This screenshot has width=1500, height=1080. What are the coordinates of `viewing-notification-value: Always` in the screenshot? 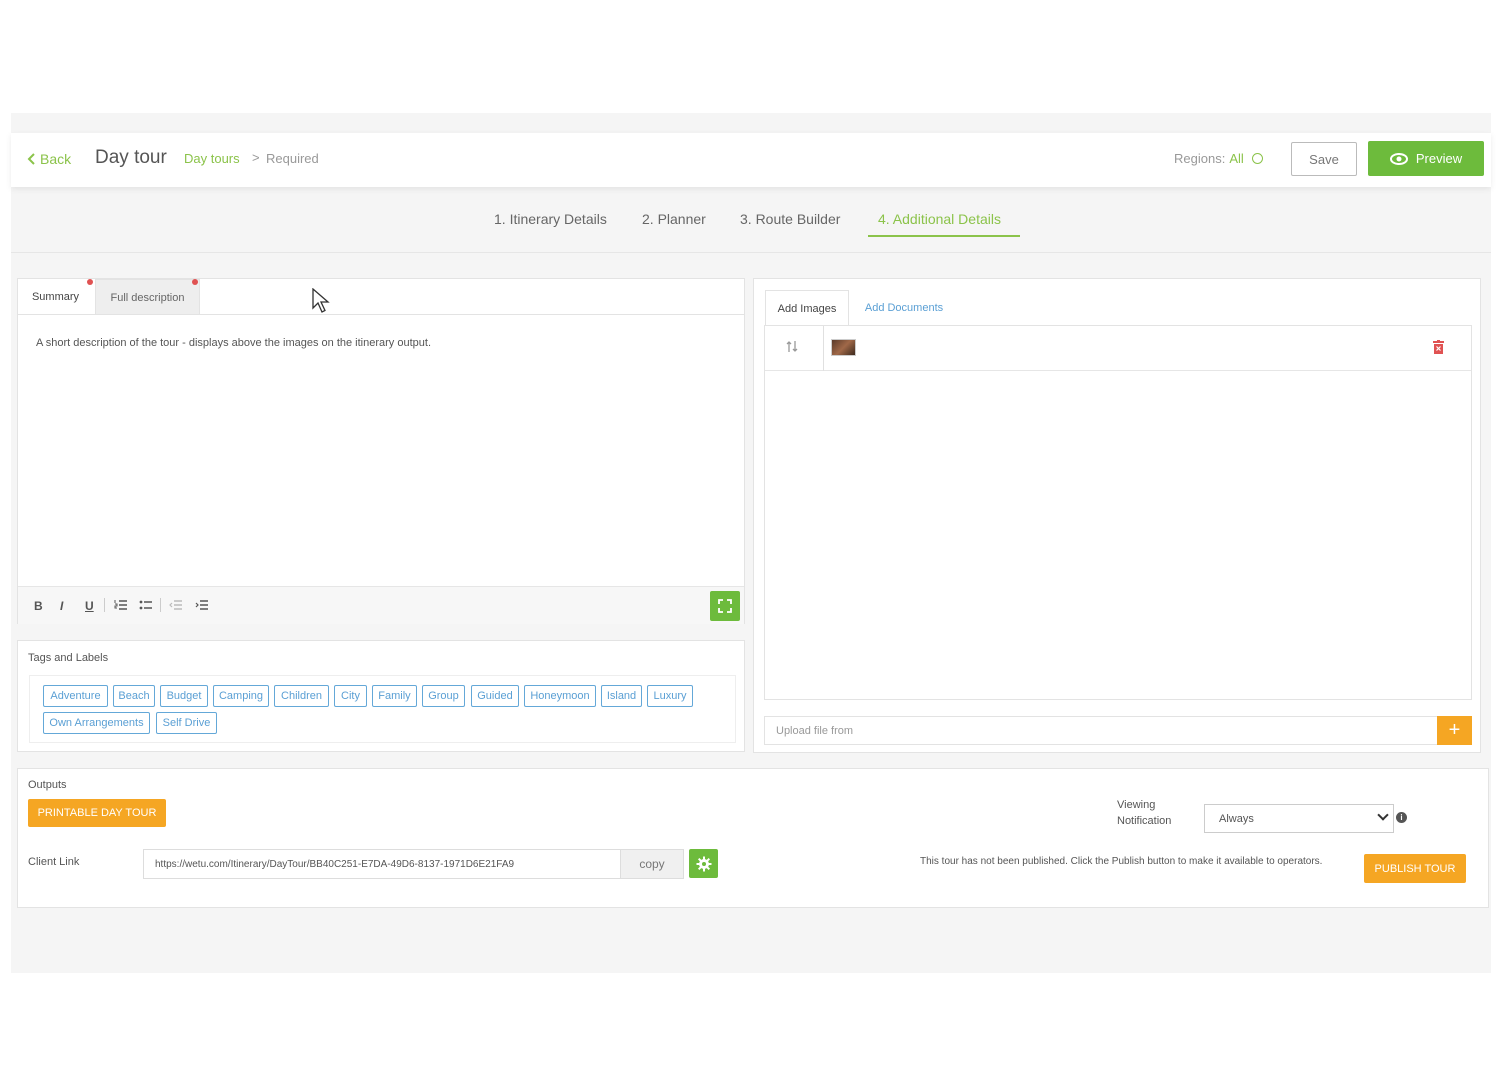 It's located at (1236, 818).